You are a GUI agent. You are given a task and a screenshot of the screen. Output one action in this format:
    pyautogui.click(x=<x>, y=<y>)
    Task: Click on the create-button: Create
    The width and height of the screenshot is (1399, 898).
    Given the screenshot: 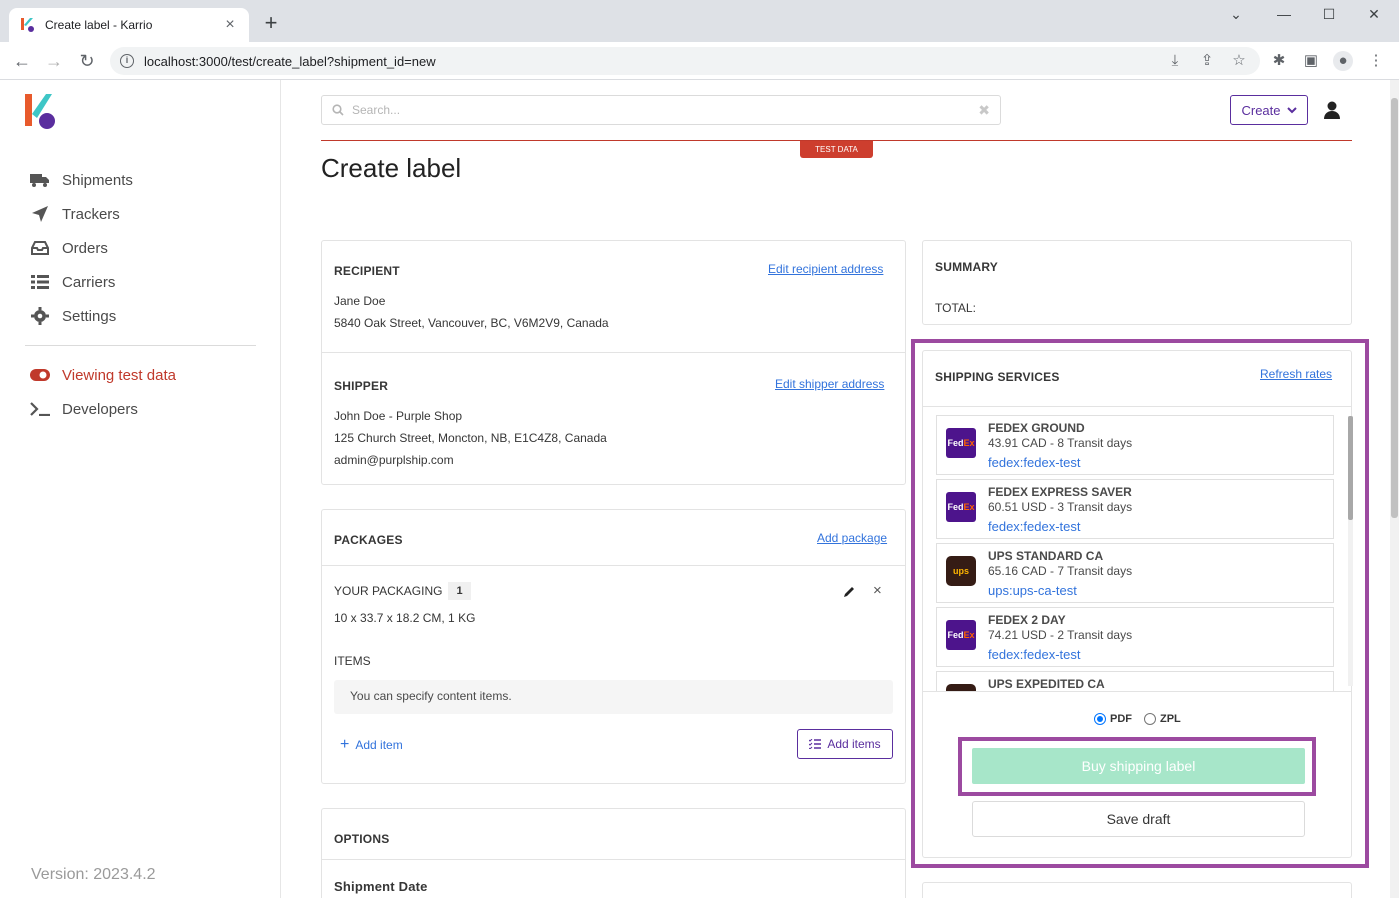 What is the action you would take?
    pyautogui.click(x=1269, y=110)
    